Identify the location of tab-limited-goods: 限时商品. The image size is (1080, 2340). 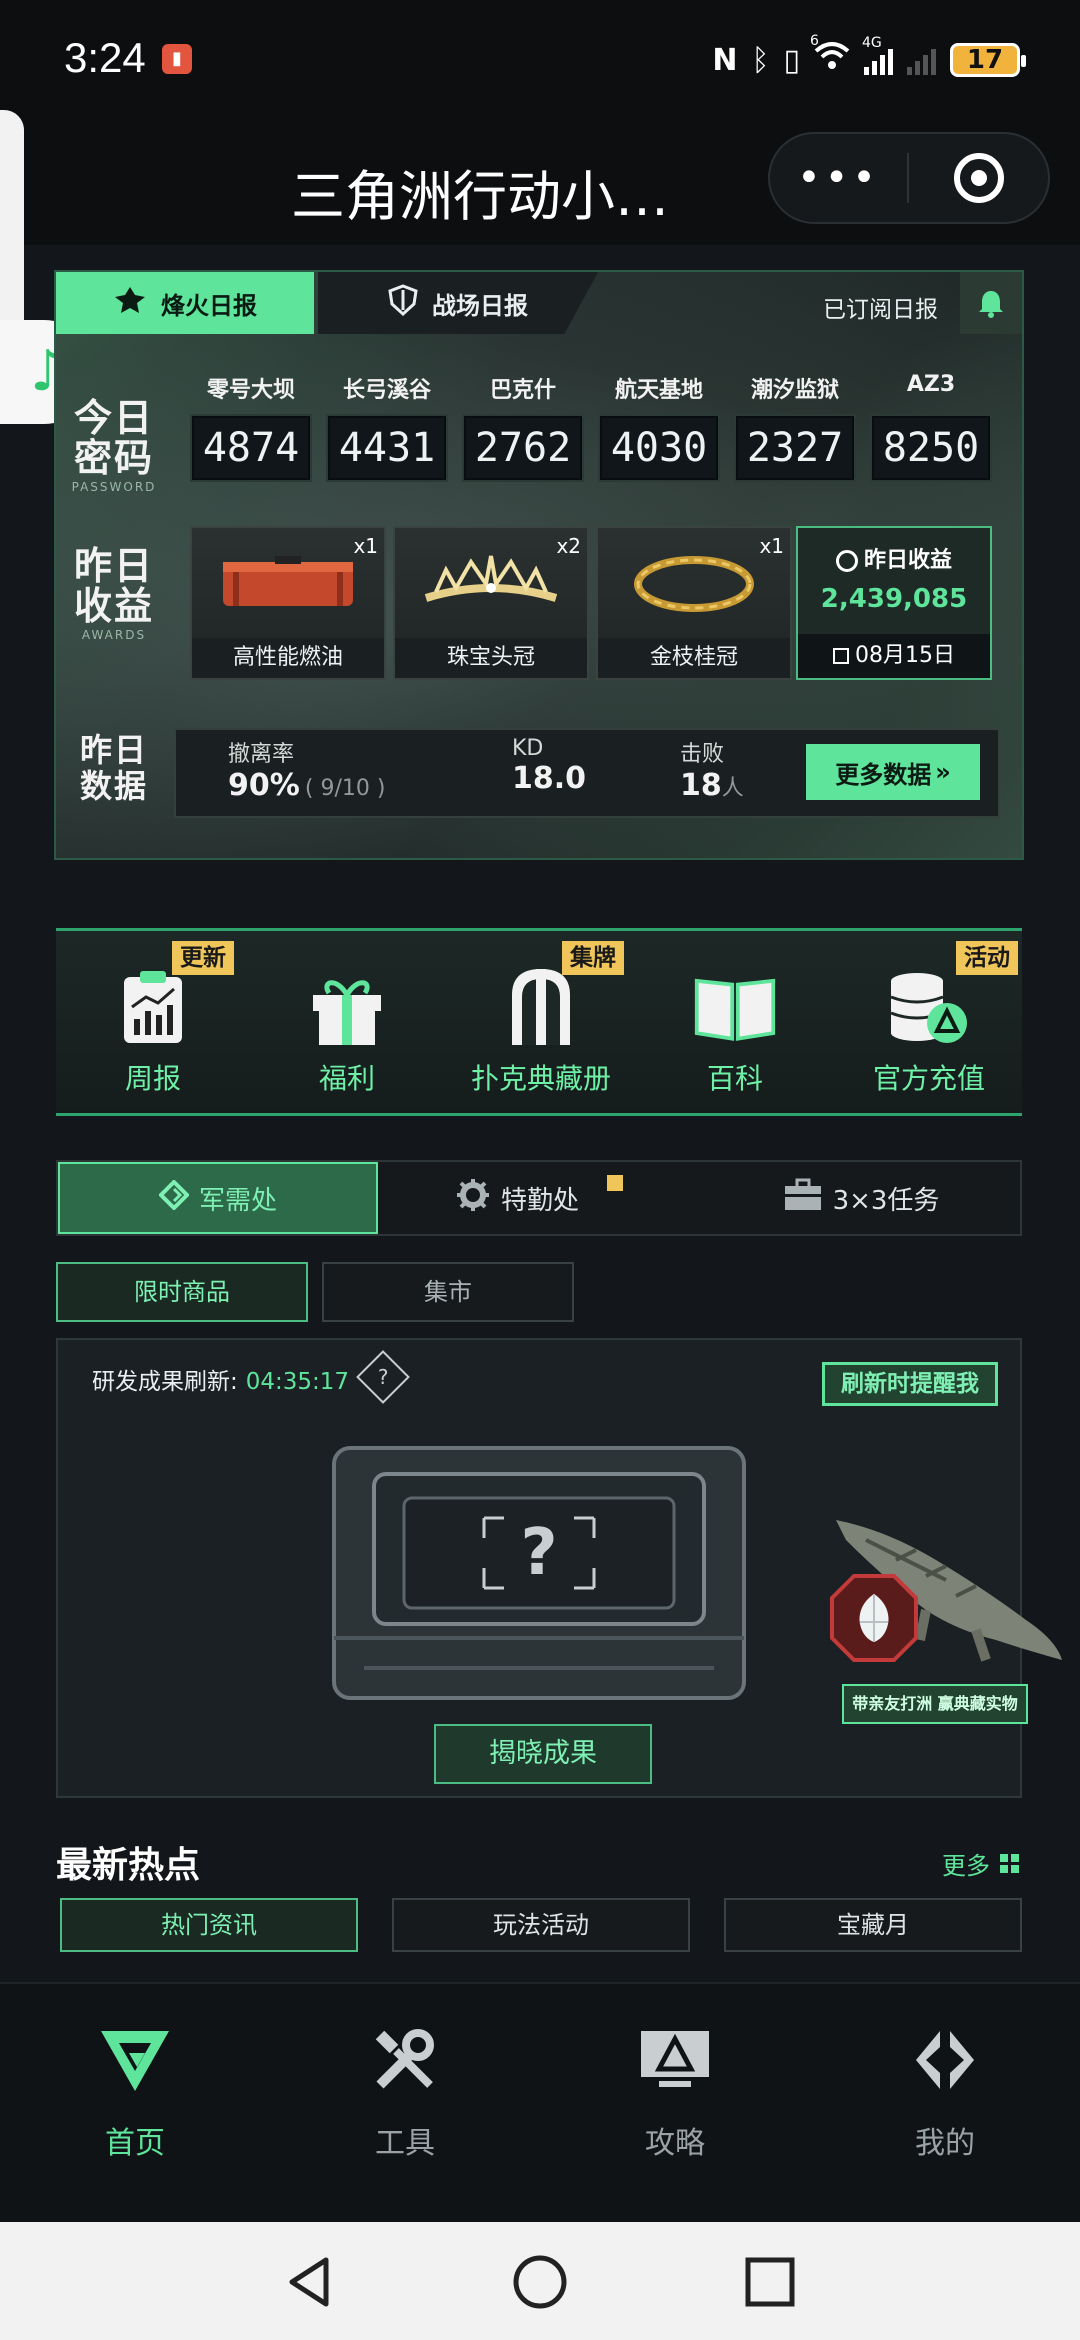
(182, 1292).